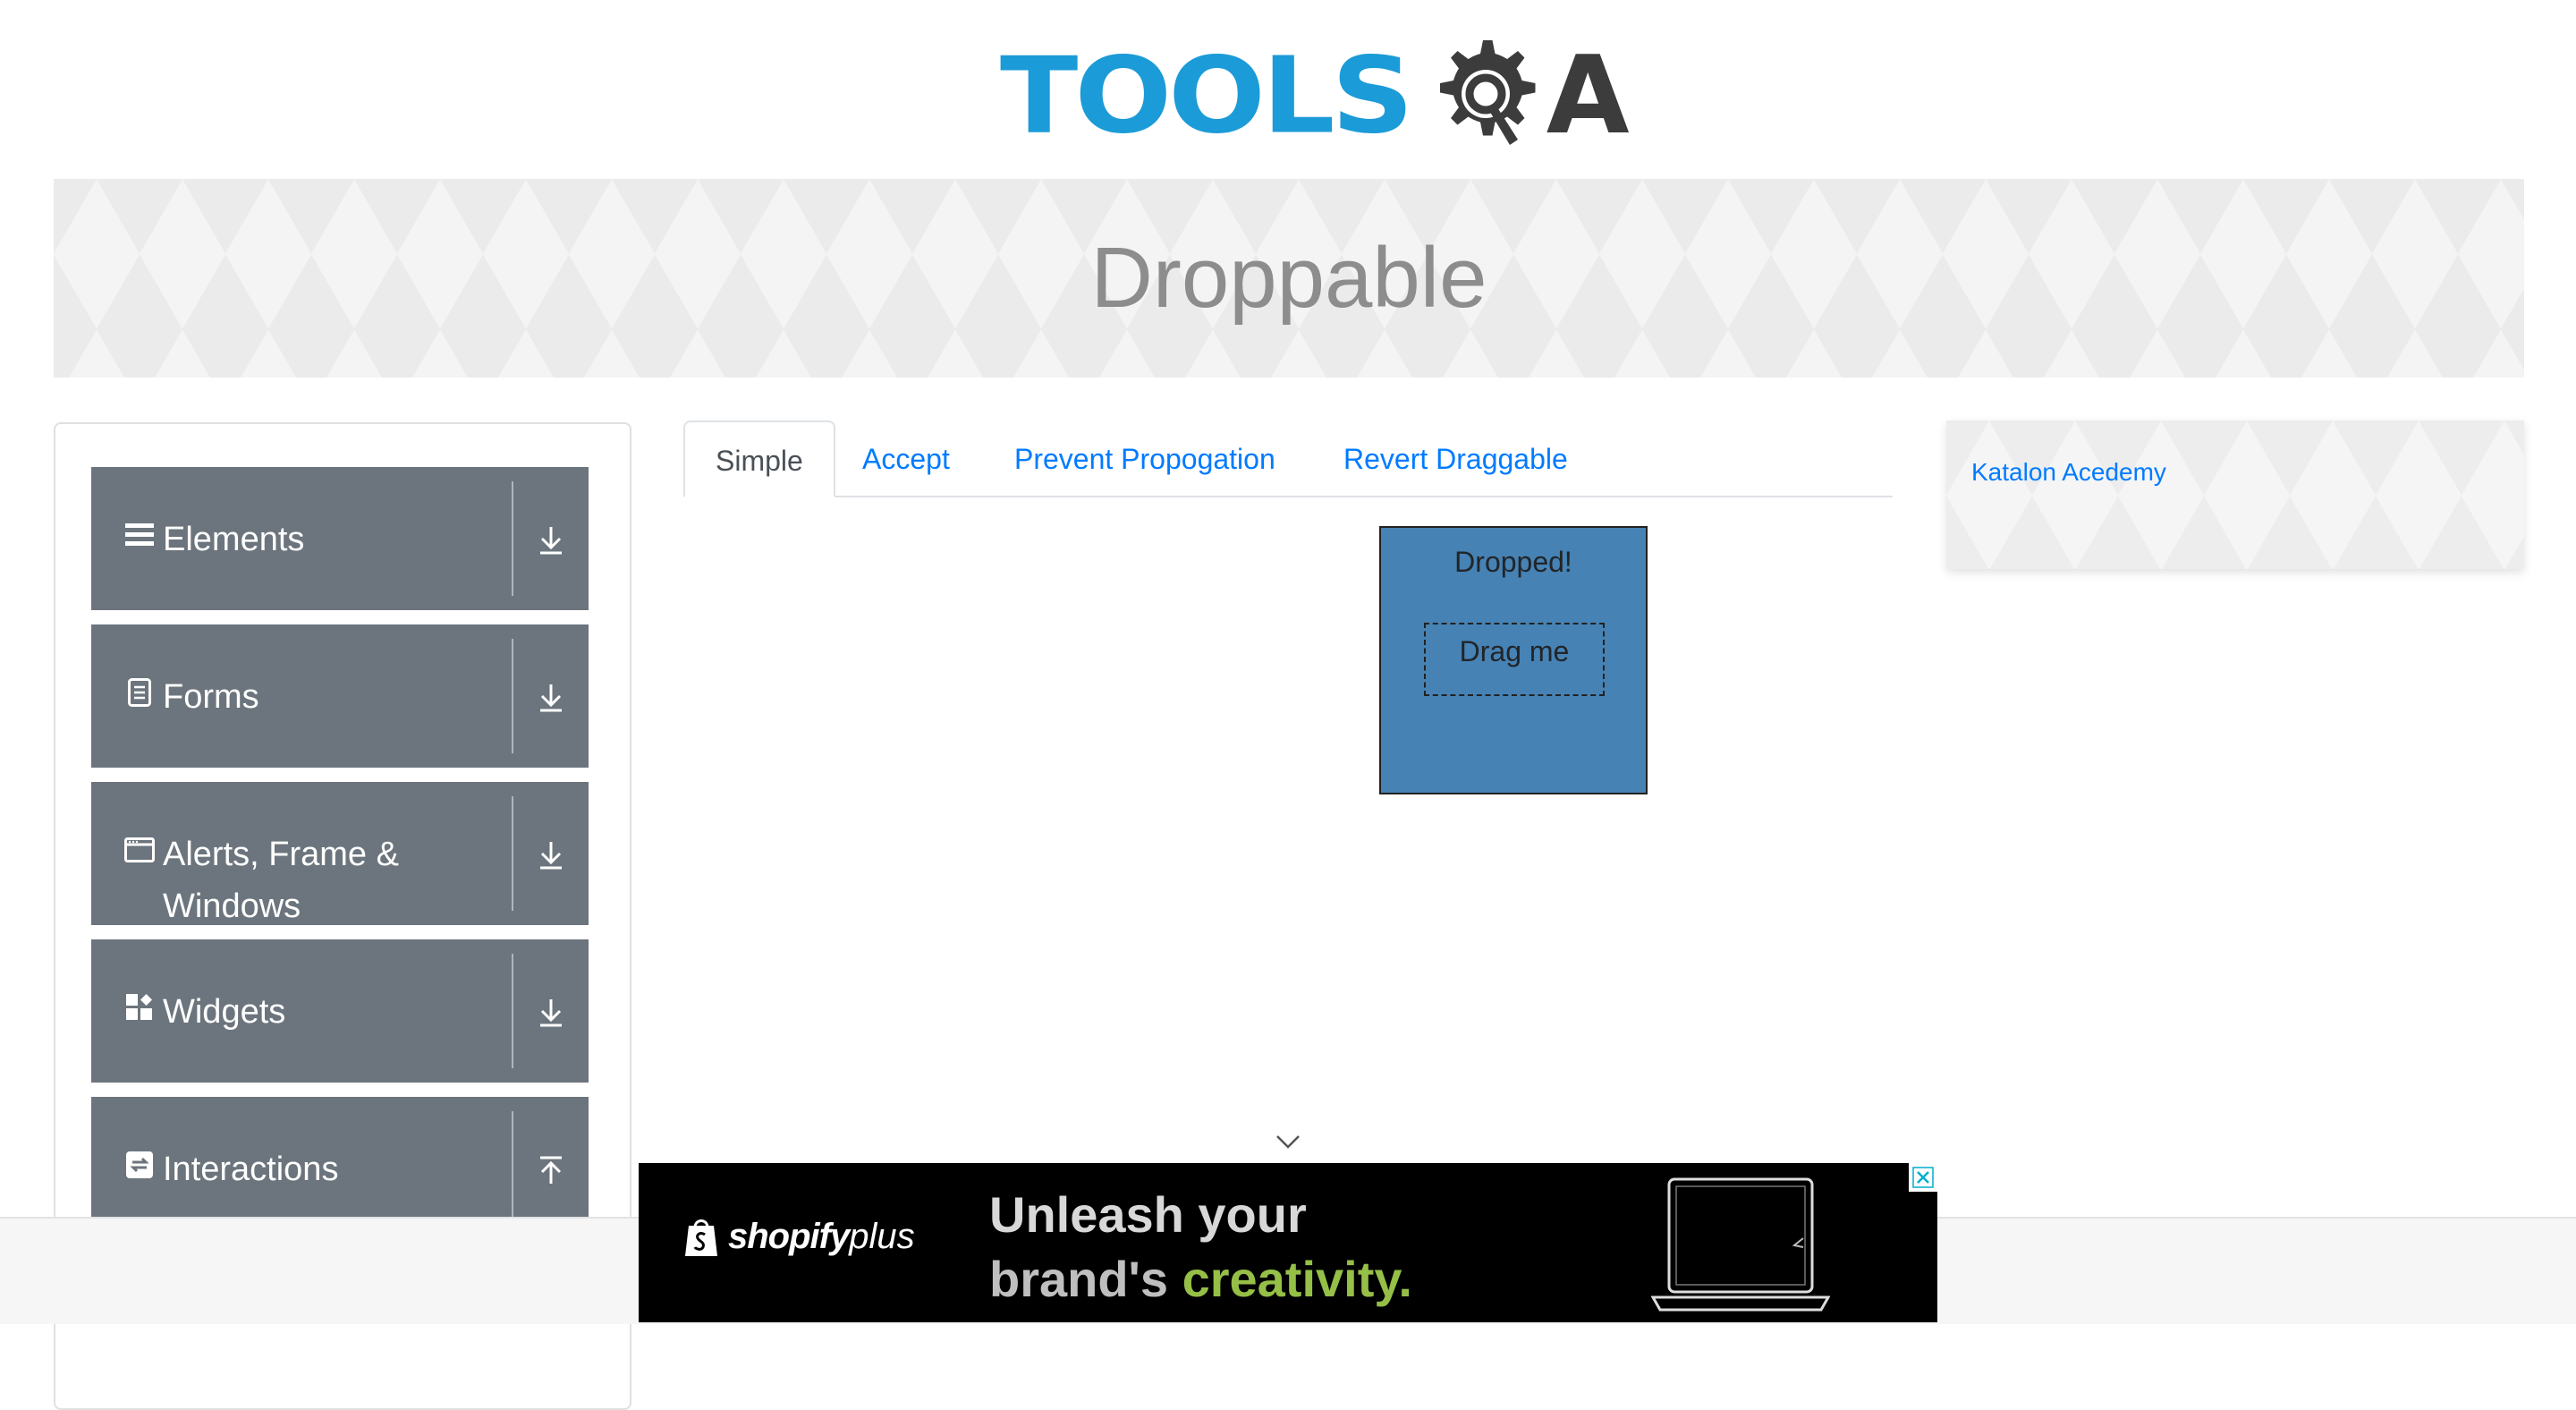 The height and width of the screenshot is (1410, 2576). I want to click on ad-headline-line2a: brand's, so click(1085, 1279).